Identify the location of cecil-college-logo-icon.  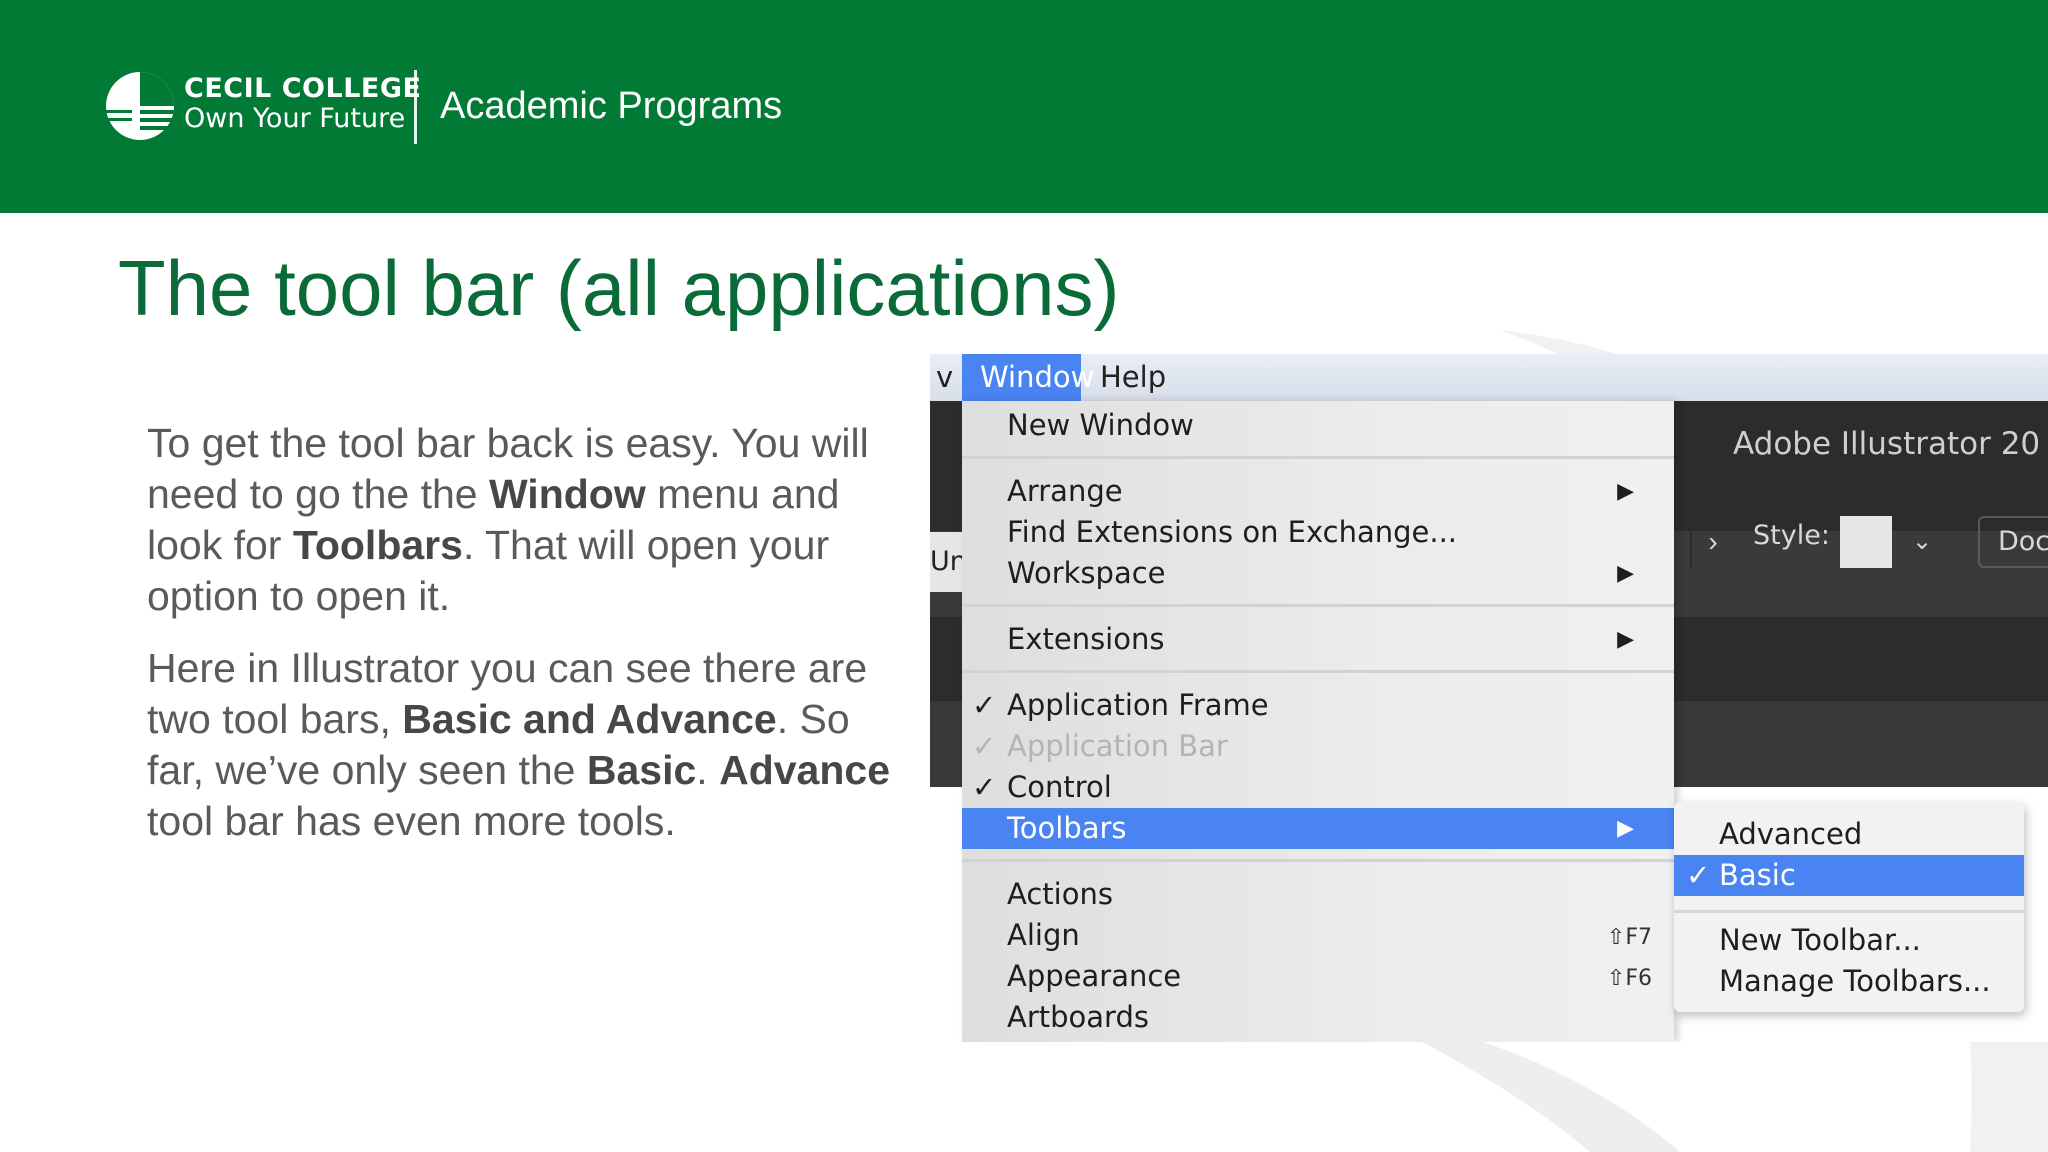
(140, 106).